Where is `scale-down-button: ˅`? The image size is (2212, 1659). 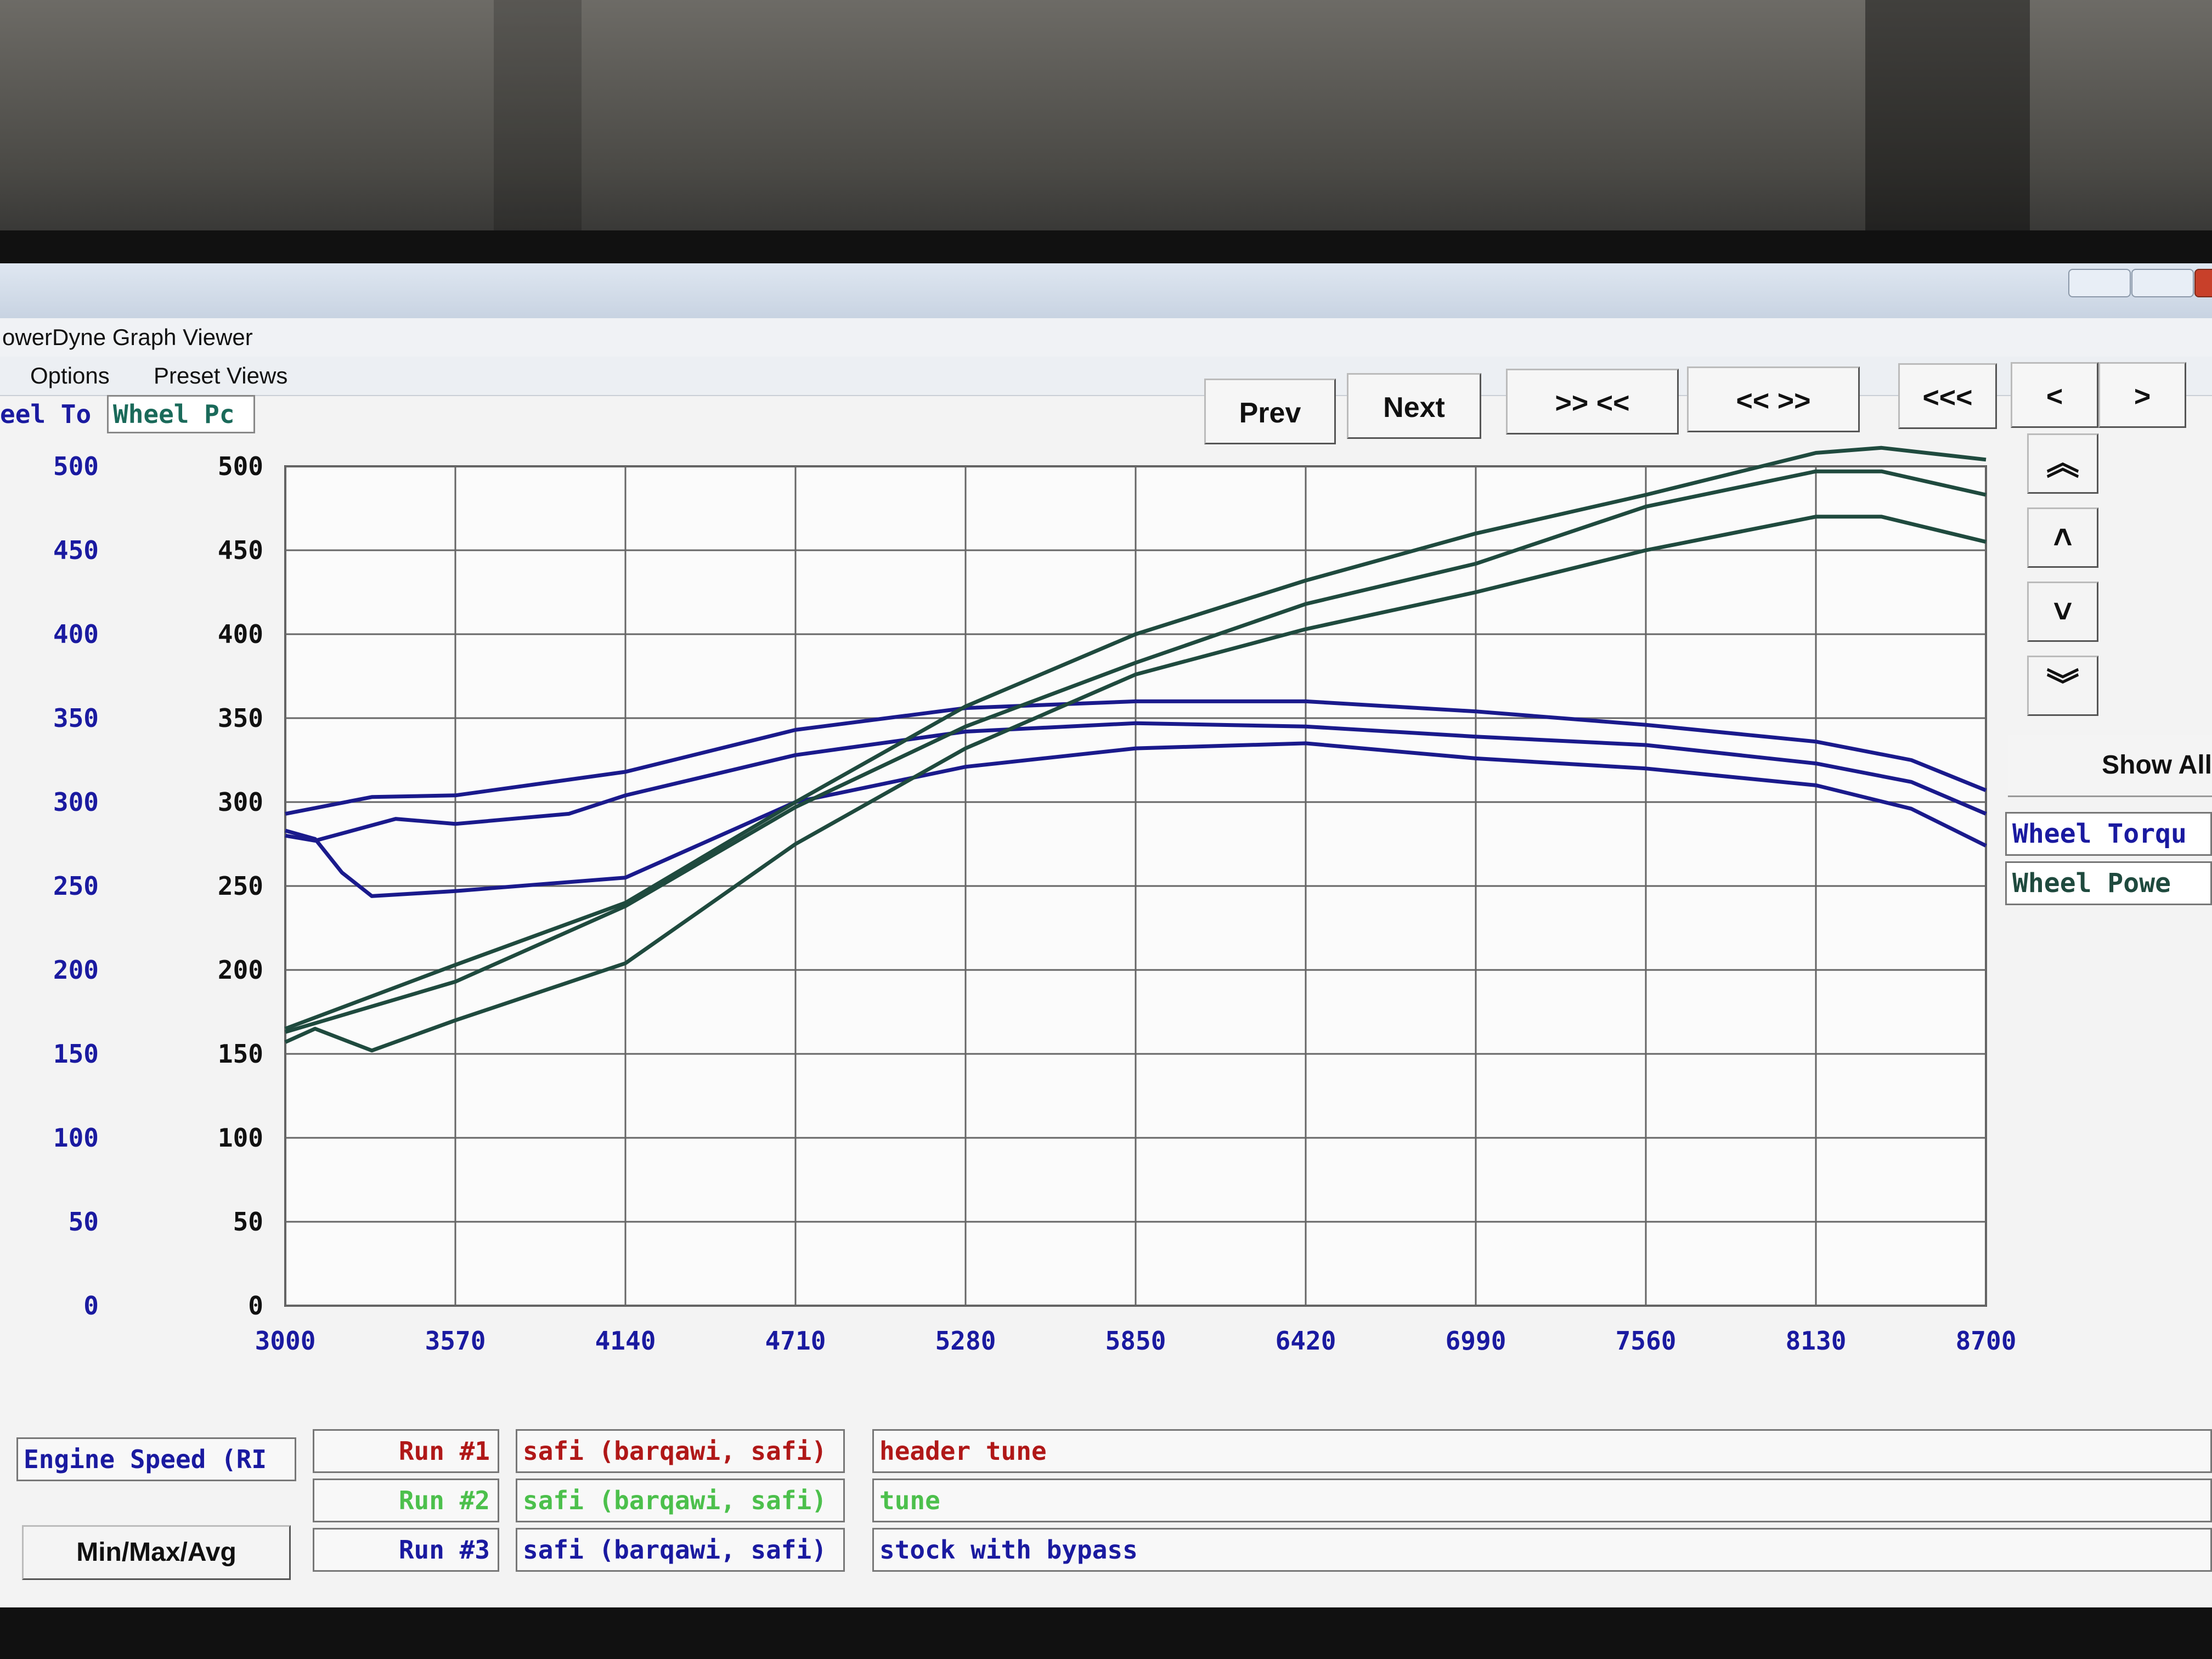
scale-down-button: ˅ is located at coordinates (2062, 612).